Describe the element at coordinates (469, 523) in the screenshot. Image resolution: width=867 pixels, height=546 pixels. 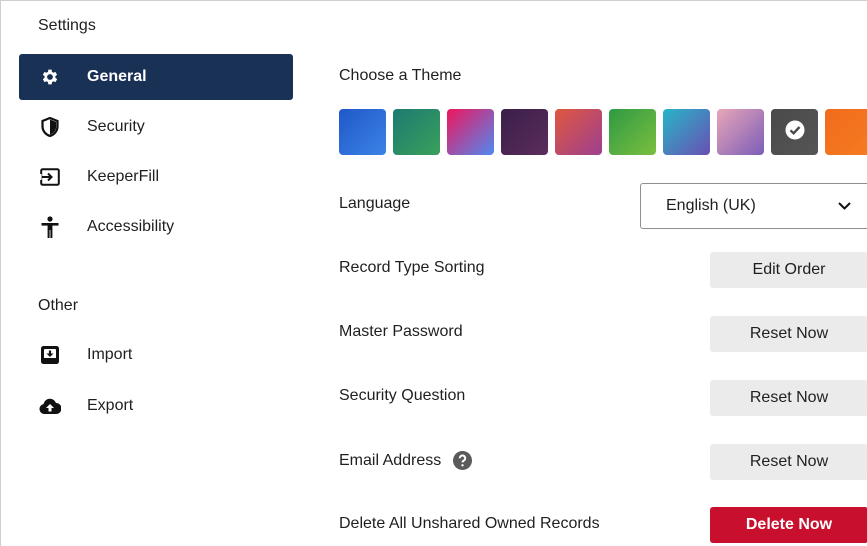
I see `delete-records-label: Delete All Unshared Owned Records` at that location.